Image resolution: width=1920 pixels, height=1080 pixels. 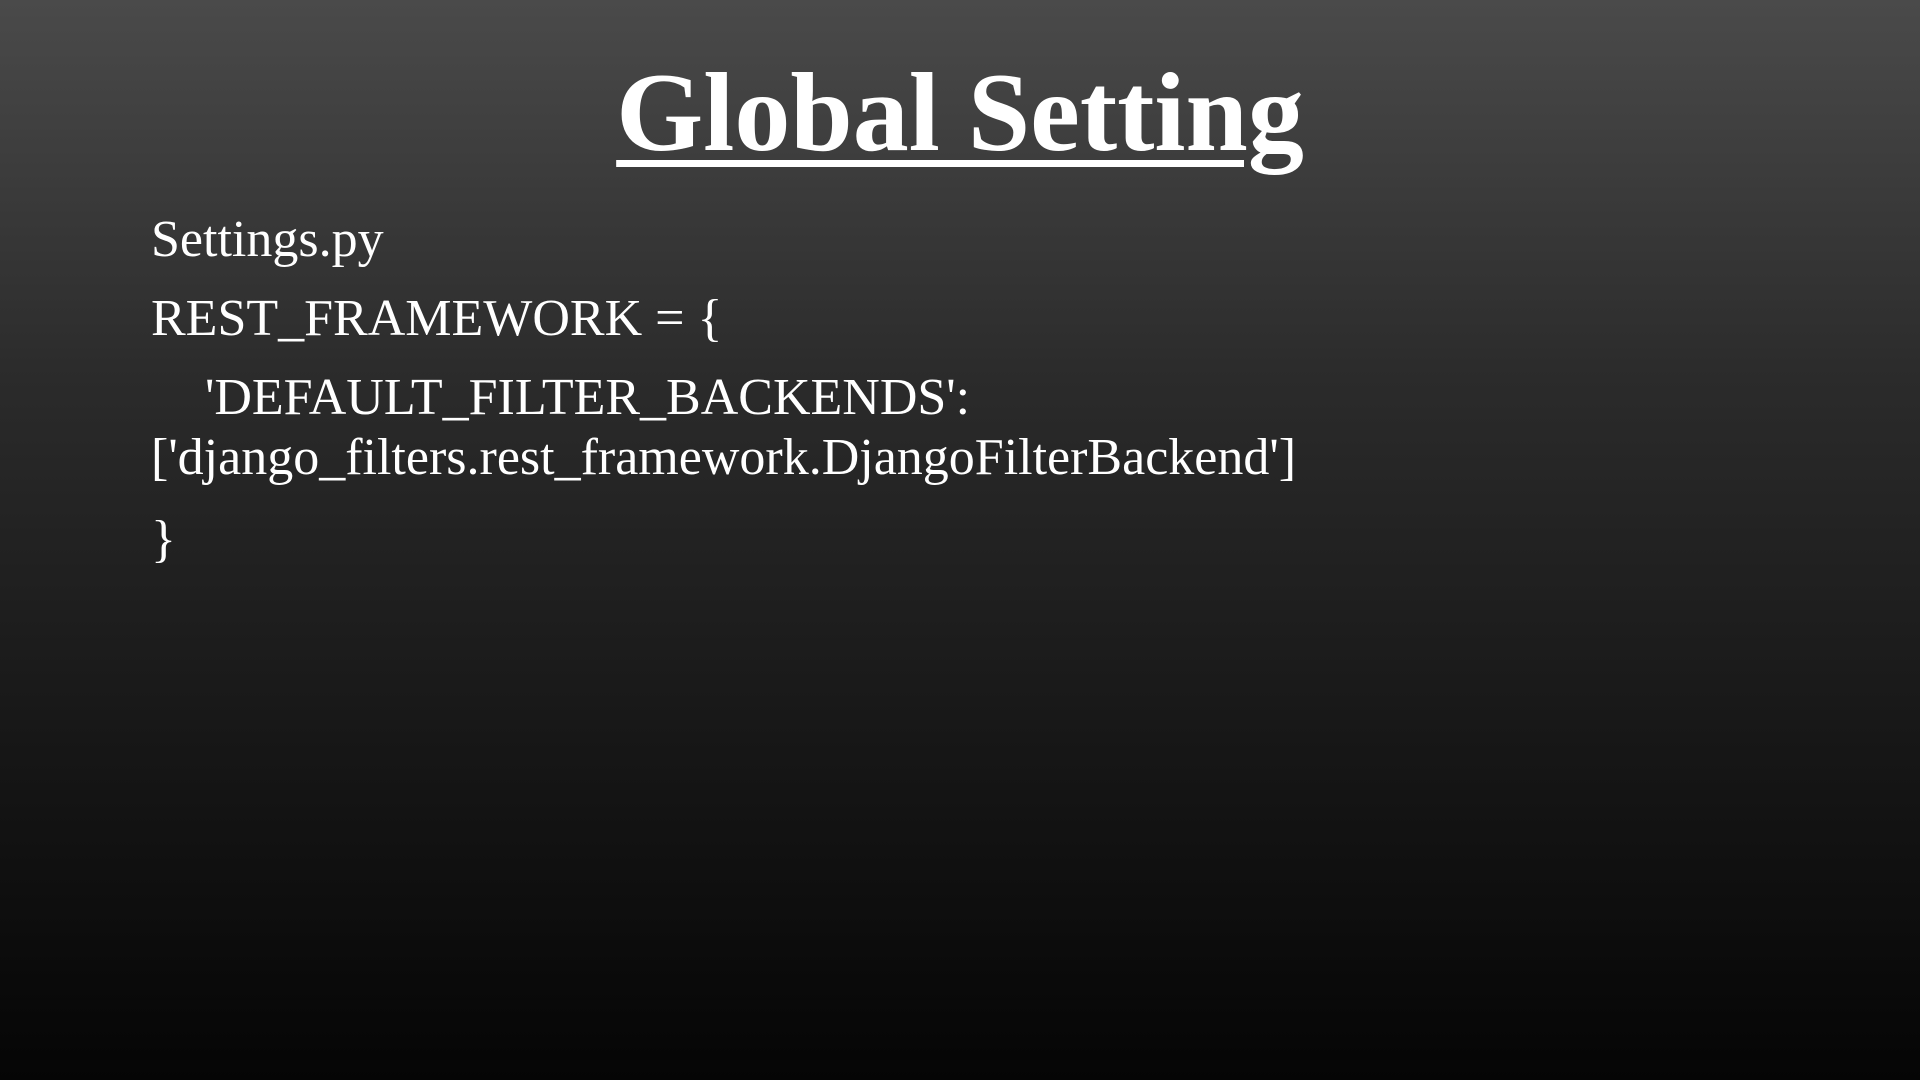 I want to click on code-line-close: }, so click(x=163, y=539).